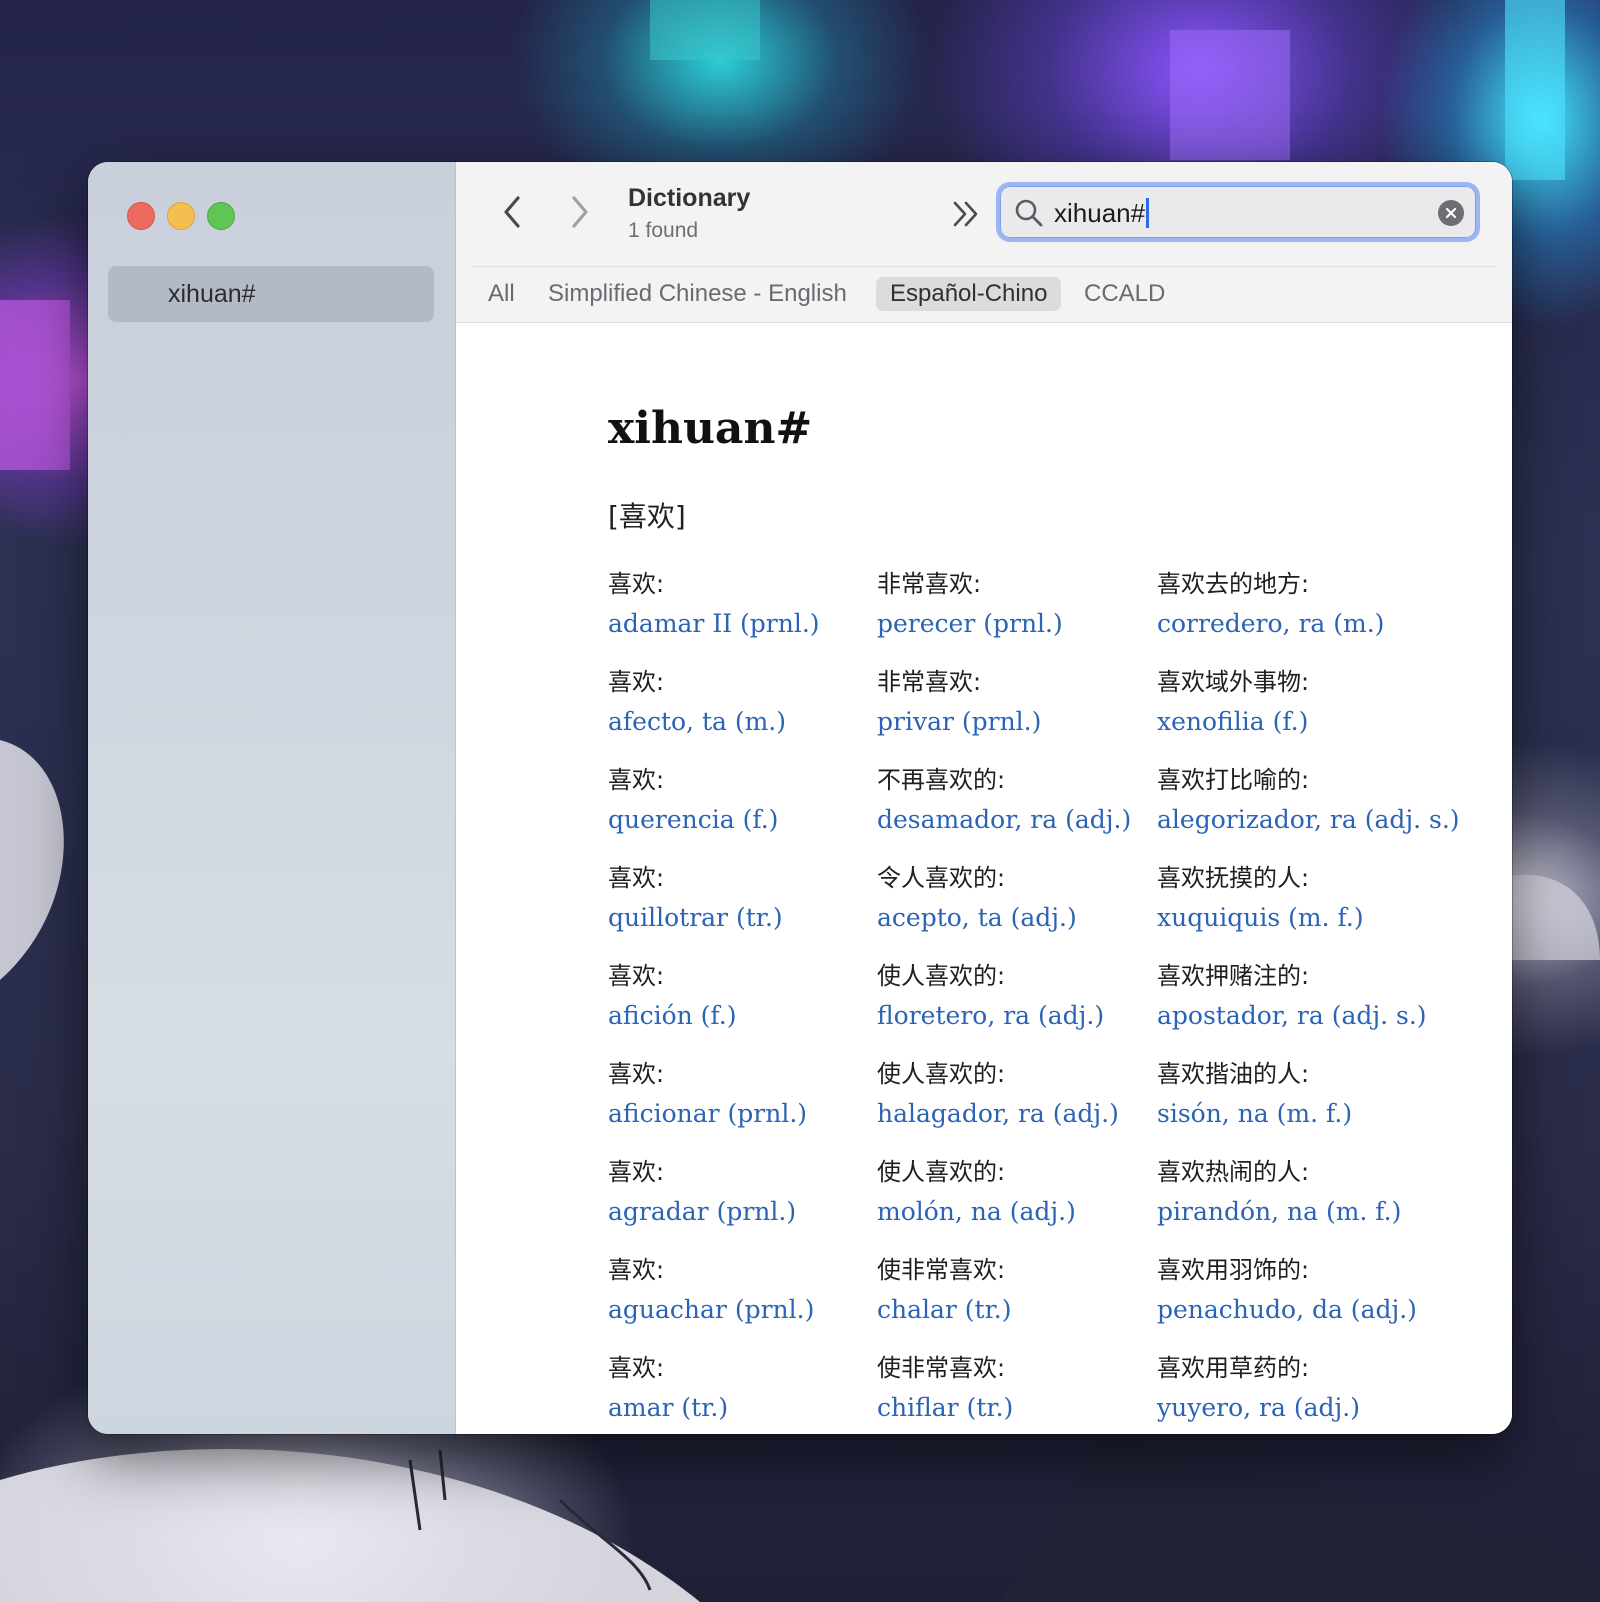 This screenshot has width=1600, height=1602. What do you see at coordinates (1302, 1094) in the screenshot?
I see `entry-item: 喜欢揩油的人: sisón, na (m. f.)` at bounding box center [1302, 1094].